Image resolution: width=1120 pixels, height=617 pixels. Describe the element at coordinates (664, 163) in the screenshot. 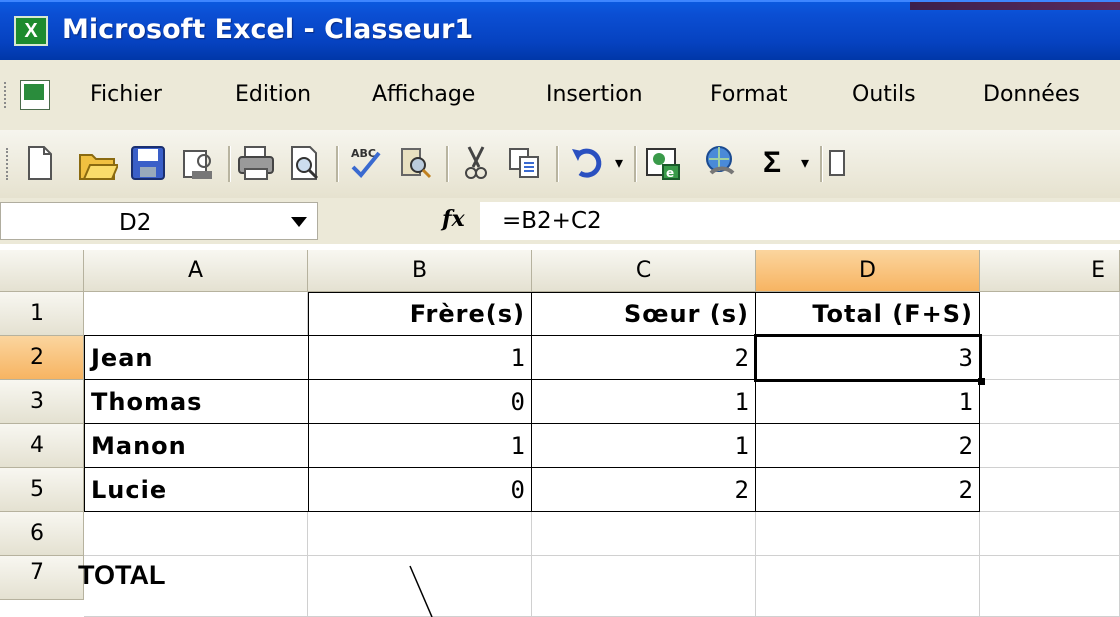

I see `insert-hyperlink-icon: e` at that location.